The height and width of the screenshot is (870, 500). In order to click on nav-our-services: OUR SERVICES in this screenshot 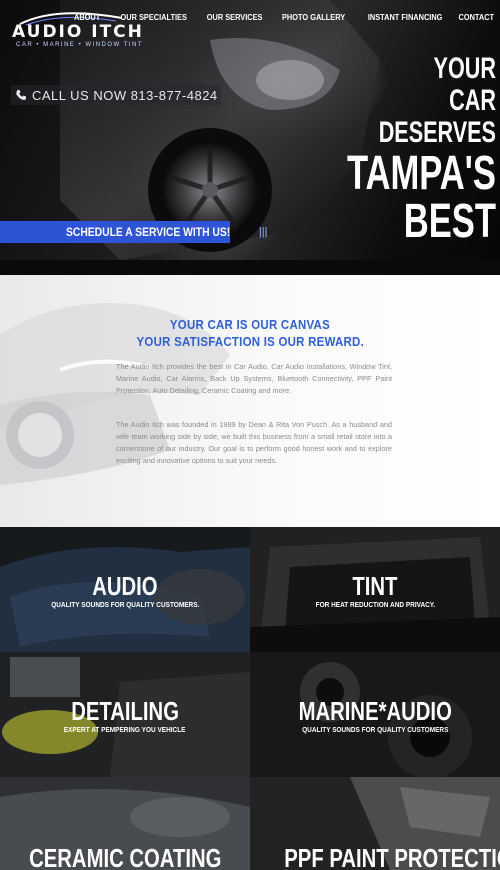, I will do `click(234, 17)`.